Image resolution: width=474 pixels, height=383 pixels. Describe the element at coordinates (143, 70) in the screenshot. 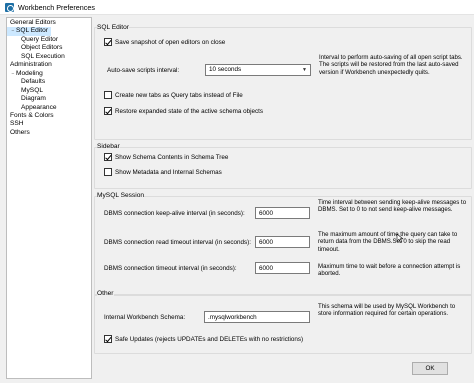

I see `autosave-interval-label: Auto-save scripts interval:` at that location.